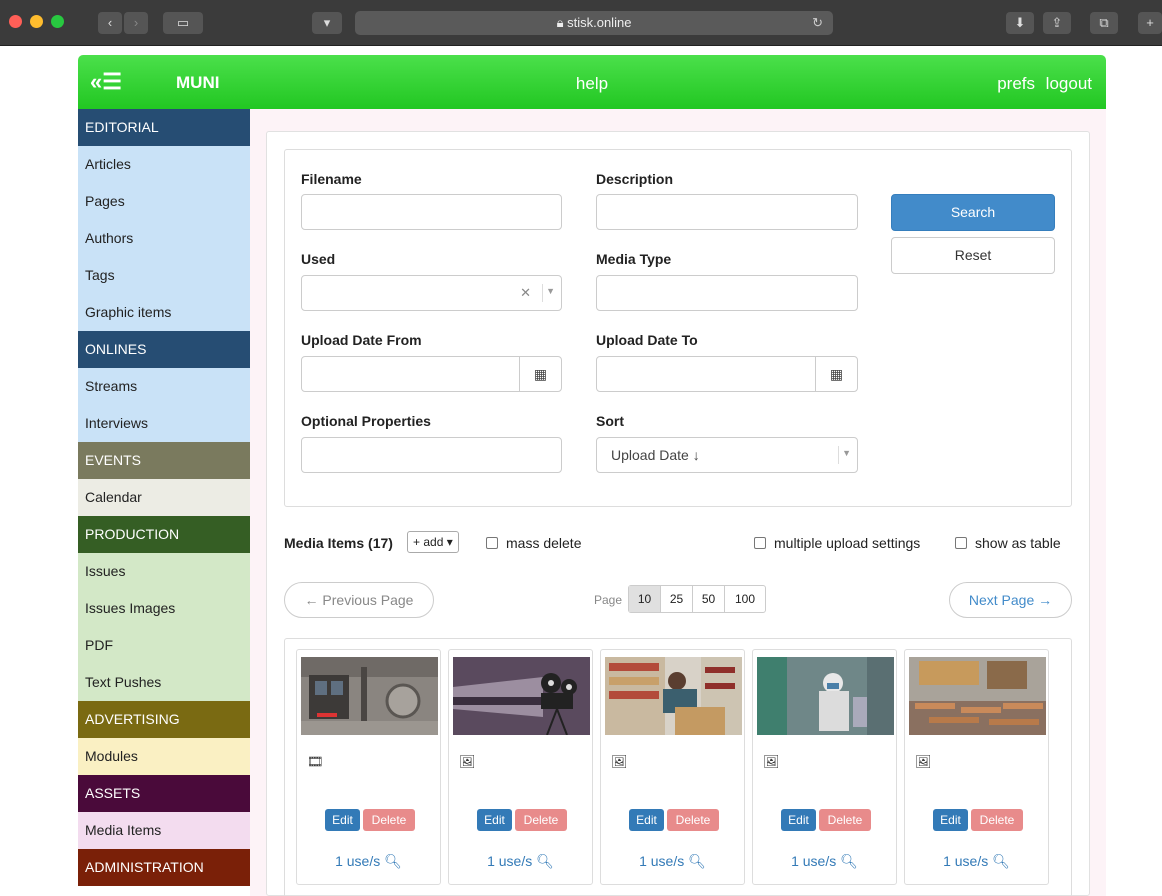  I want to click on sidebar-item-tags: Tags, so click(164, 275).